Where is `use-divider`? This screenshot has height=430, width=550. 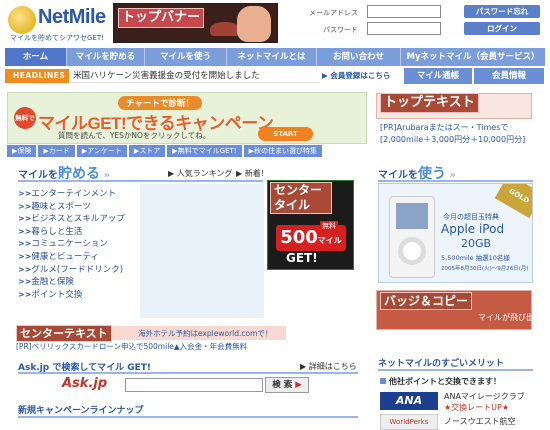 use-divider is located at coordinates (455, 181).